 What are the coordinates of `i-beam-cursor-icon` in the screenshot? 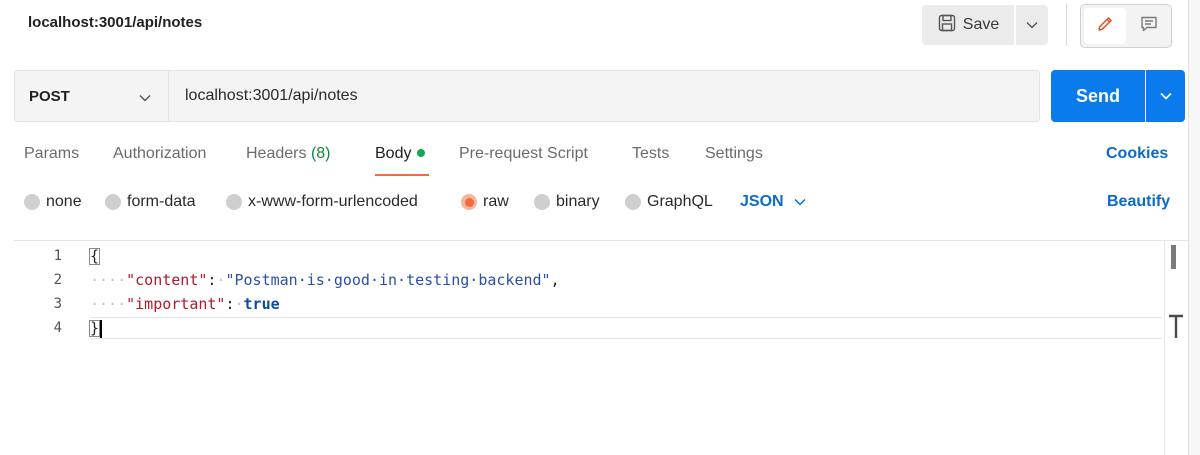 It's located at (1176, 329).